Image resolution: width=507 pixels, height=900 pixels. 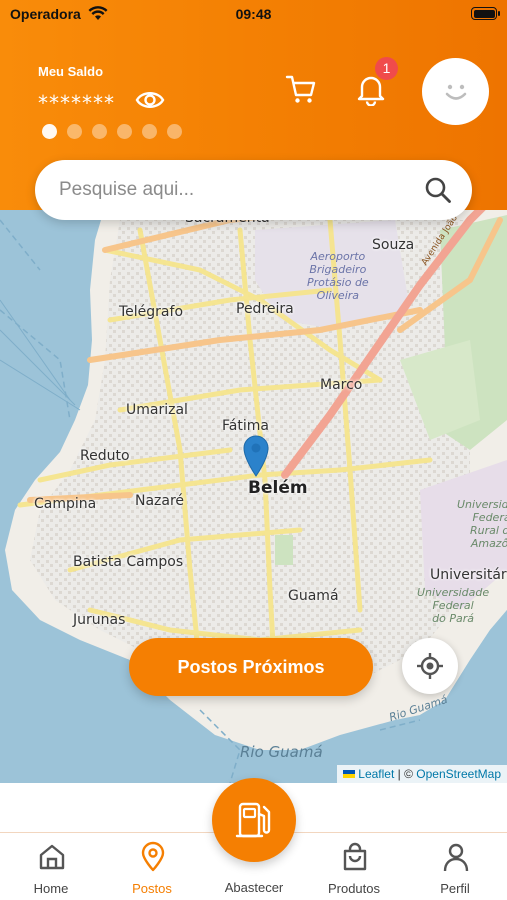 What do you see at coordinates (112, 131) in the screenshot?
I see `carousel-dots` at bounding box center [112, 131].